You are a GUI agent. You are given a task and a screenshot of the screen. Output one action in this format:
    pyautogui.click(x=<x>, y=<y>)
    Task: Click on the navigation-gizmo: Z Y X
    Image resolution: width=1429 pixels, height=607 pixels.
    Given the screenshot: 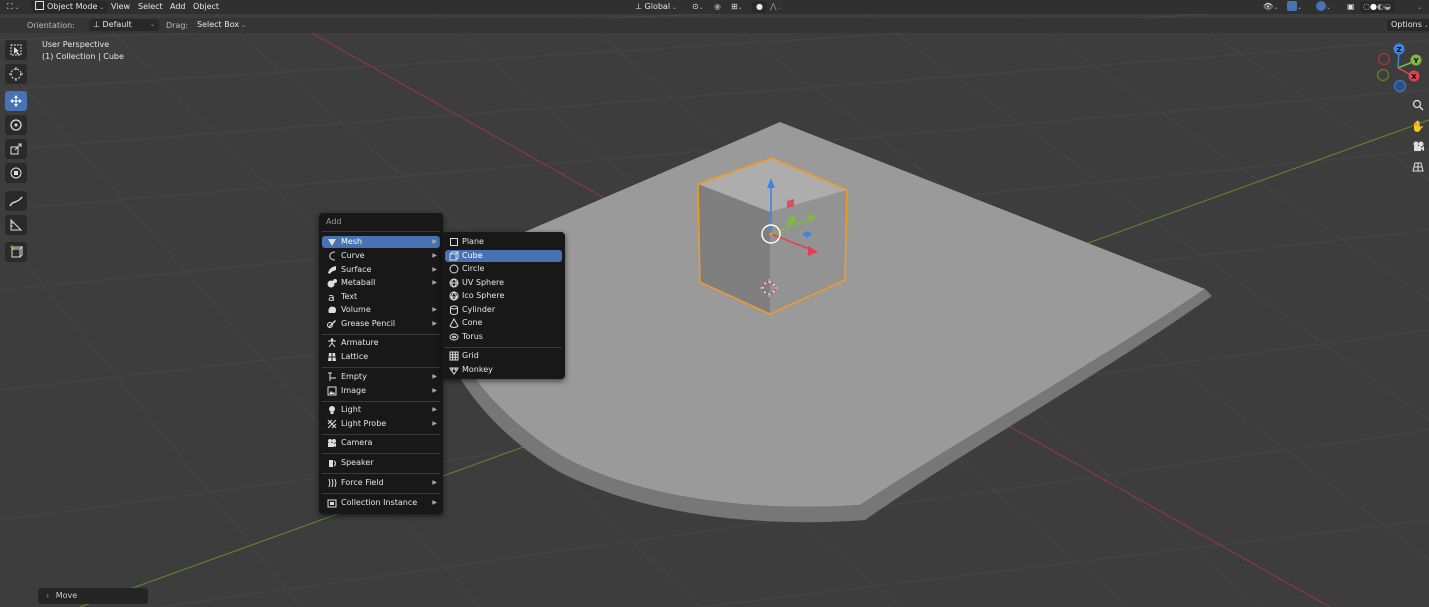 What is the action you would take?
    pyautogui.click(x=1398, y=68)
    